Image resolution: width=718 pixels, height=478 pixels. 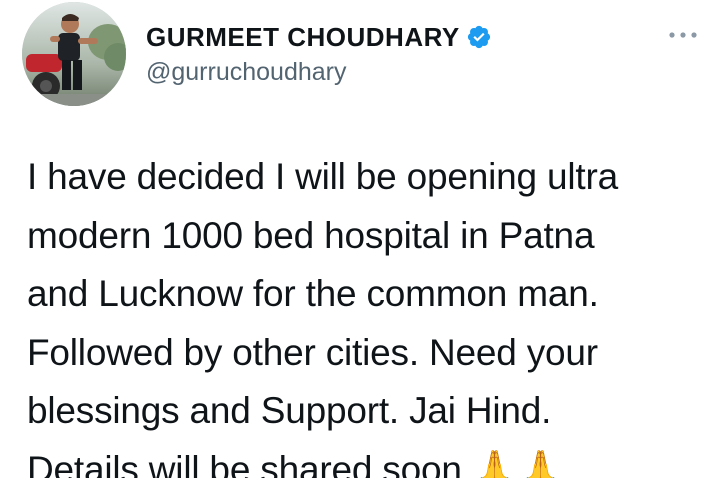 I want to click on author-avatar, so click(x=74, y=54).